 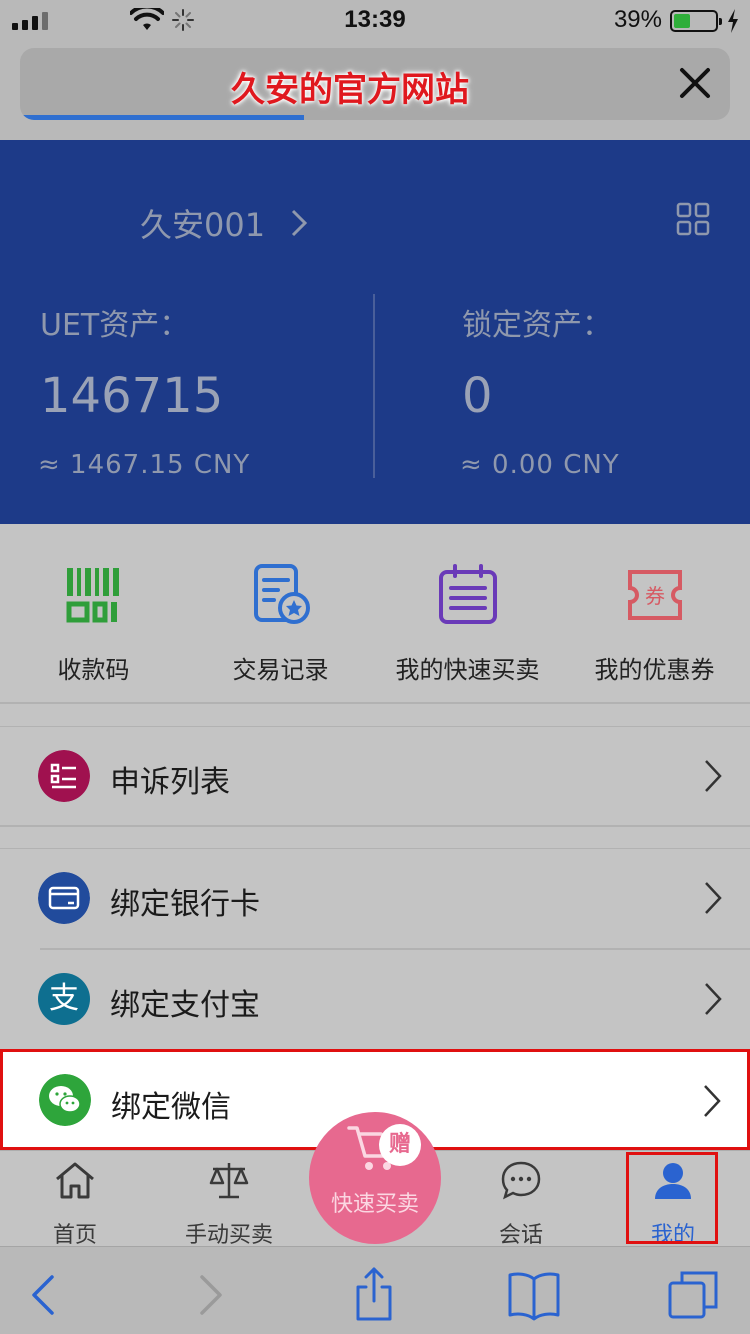 What do you see at coordinates (537, 325) in the screenshot?
I see `locked-asset-label: 锁定资产：` at bounding box center [537, 325].